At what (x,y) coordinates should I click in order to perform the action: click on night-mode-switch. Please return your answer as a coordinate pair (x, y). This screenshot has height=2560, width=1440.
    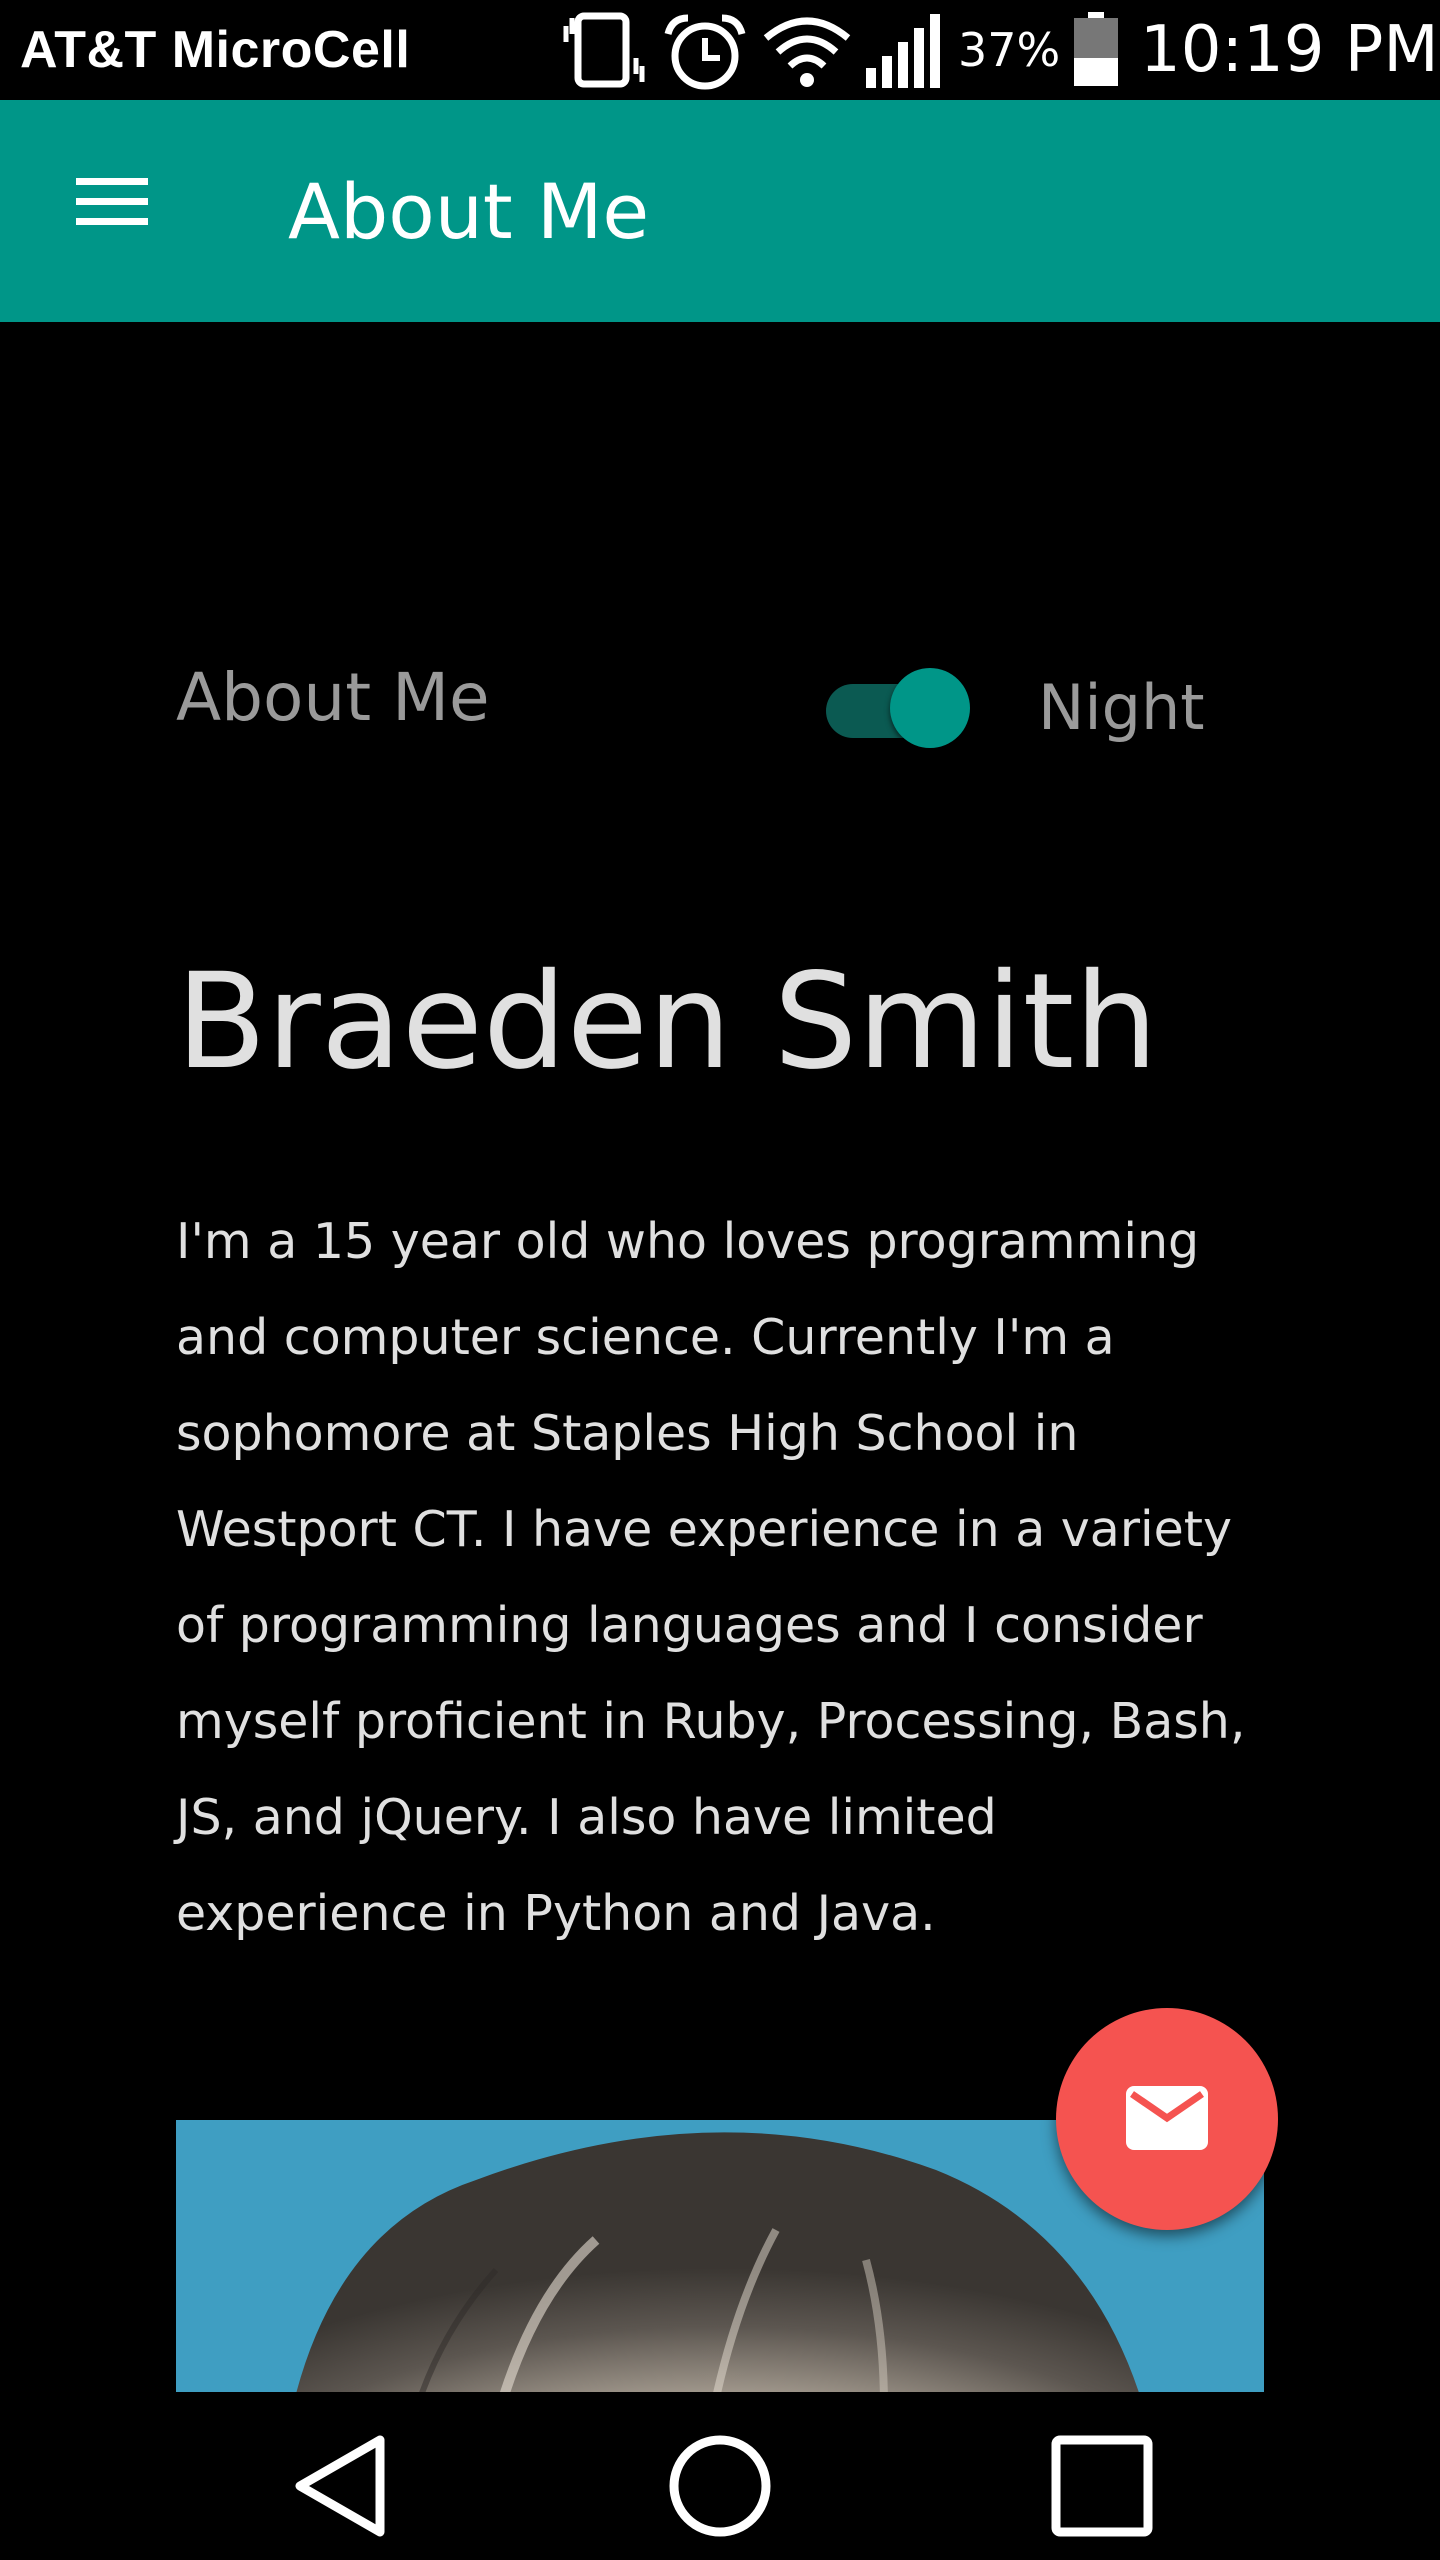
    Looking at the image, I should click on (901, 708).